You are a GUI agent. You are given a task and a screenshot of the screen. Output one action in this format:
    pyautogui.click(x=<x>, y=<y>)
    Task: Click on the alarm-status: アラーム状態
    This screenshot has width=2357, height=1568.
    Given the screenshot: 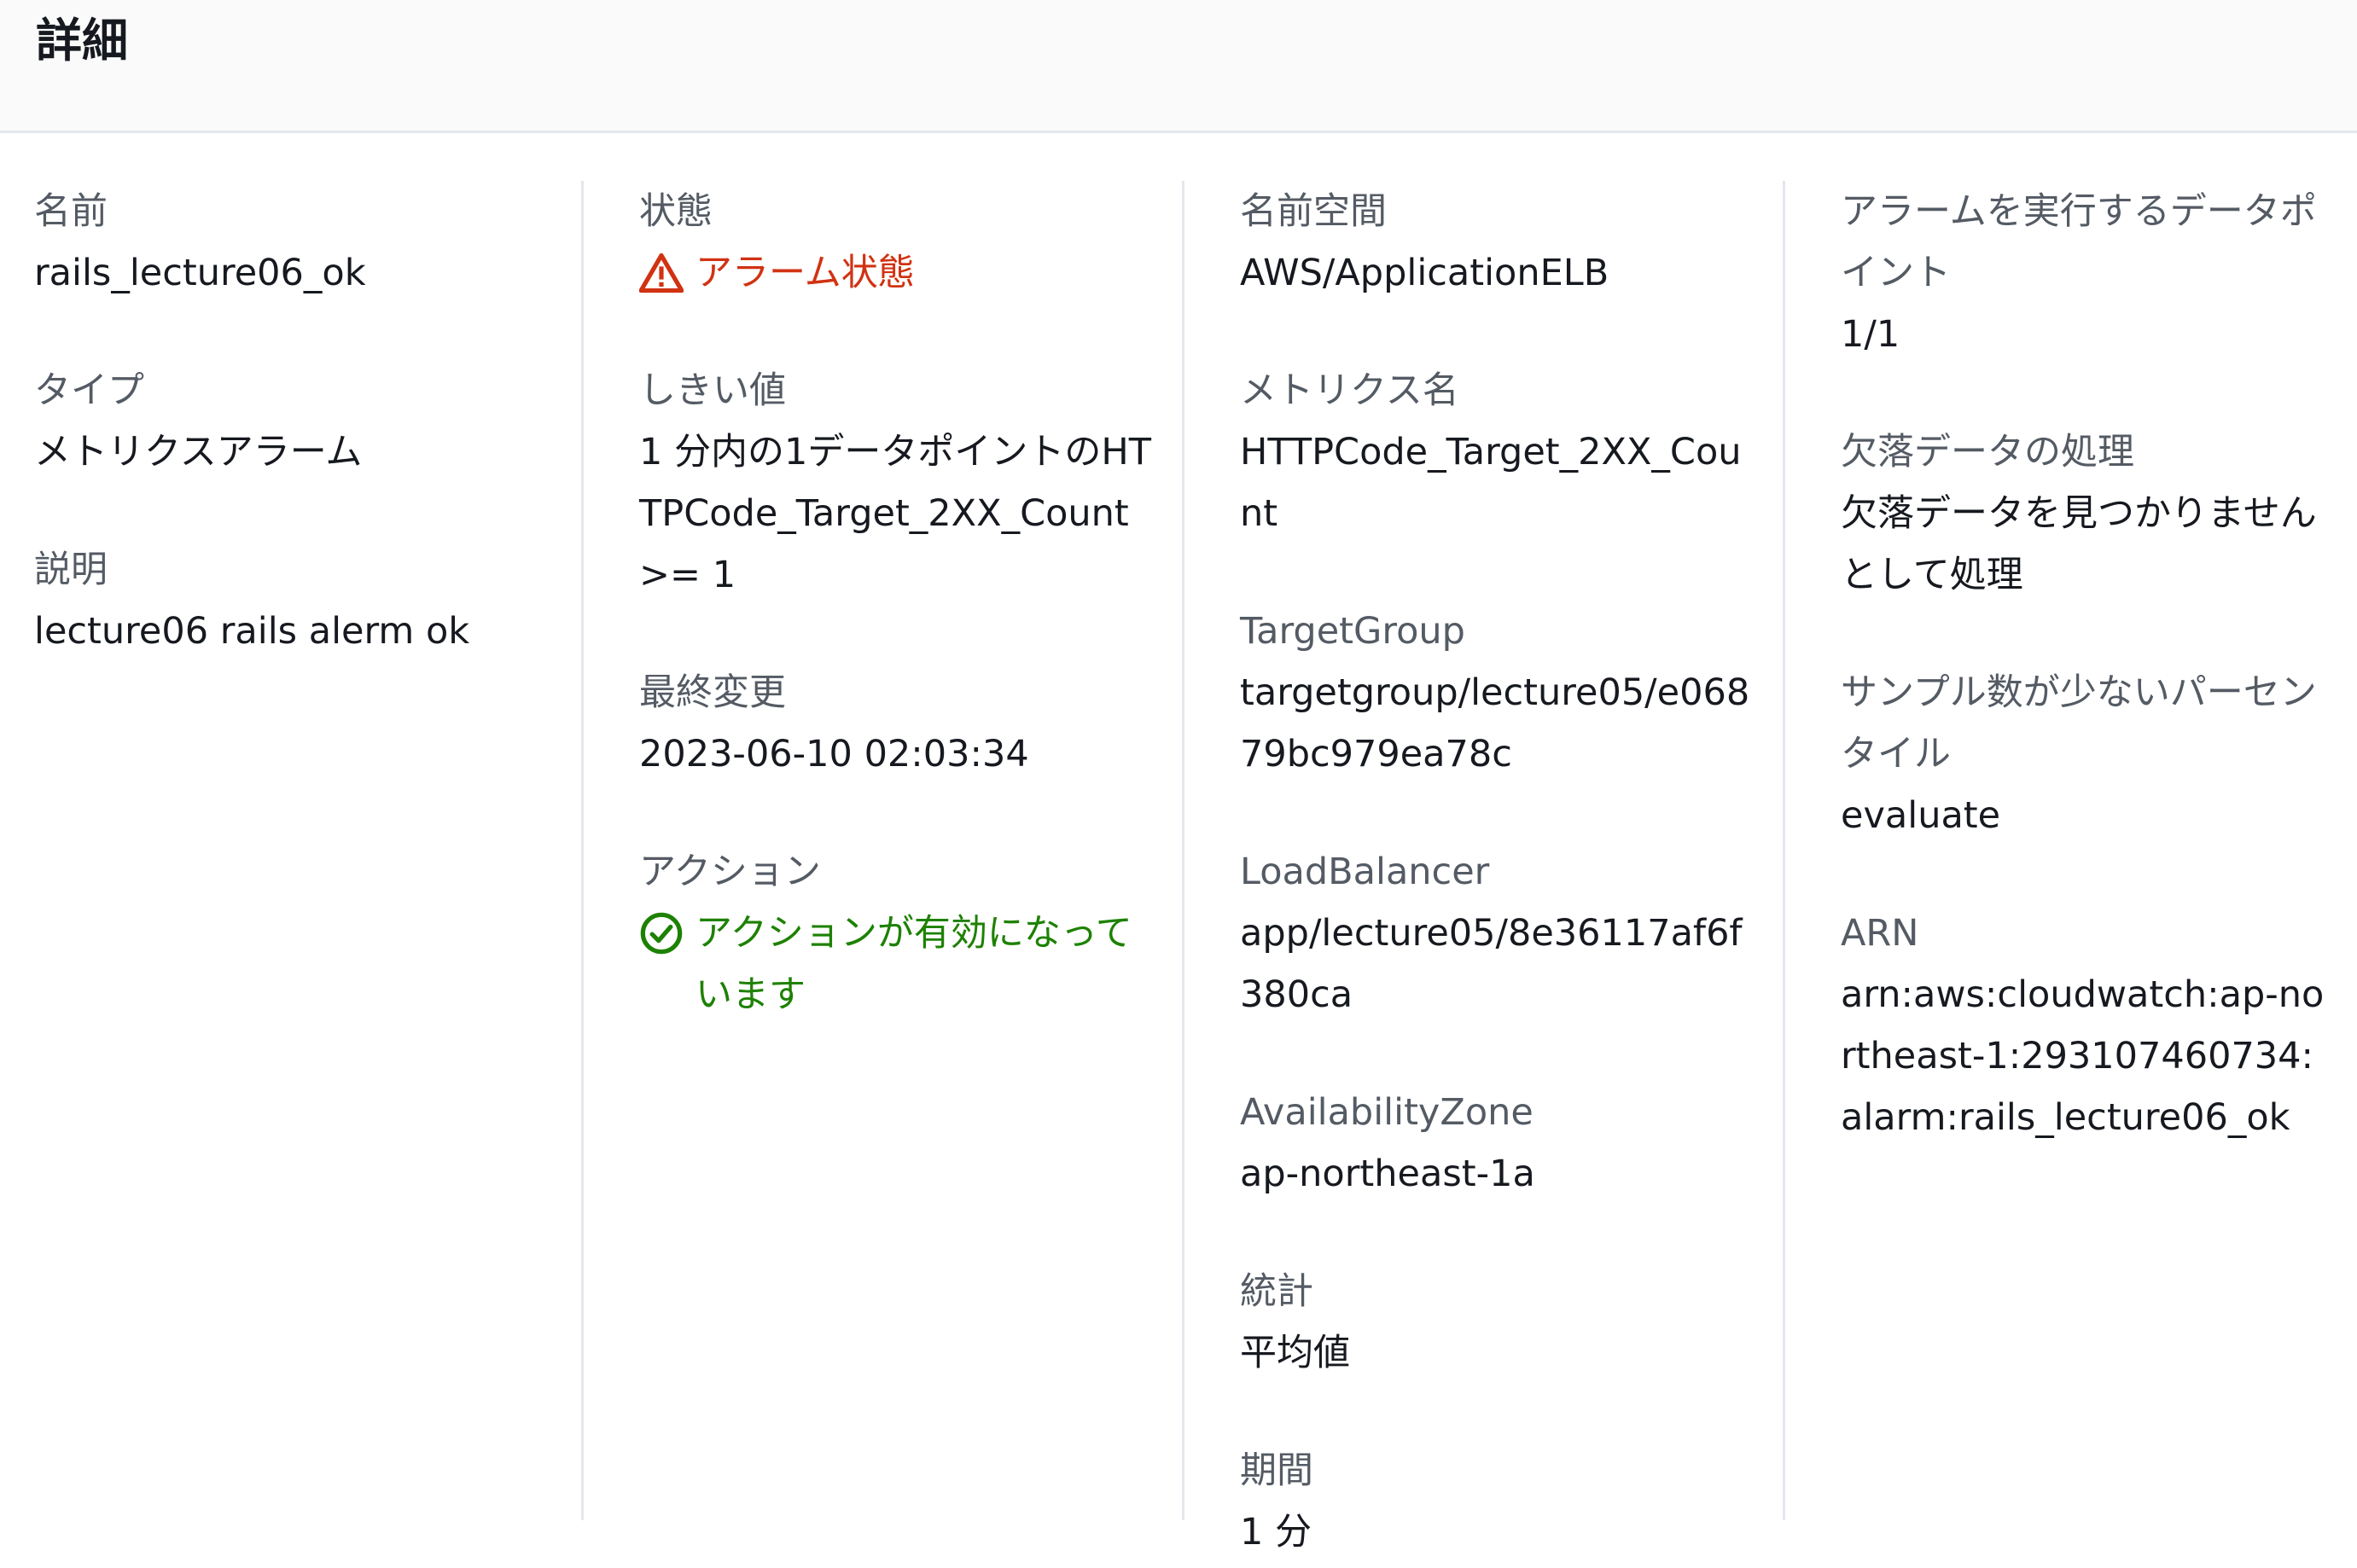 What is the action you would take?
    pyautogui.click(x=897, y=273)
    